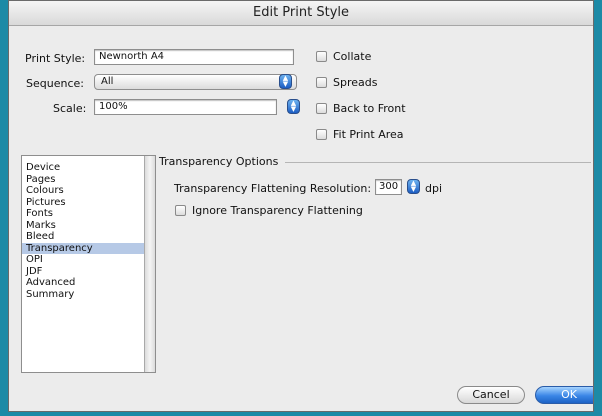  Describe the element at coordinates (55, 58) in the screenshot. I see `print-style-label: Print Style:` at that location.